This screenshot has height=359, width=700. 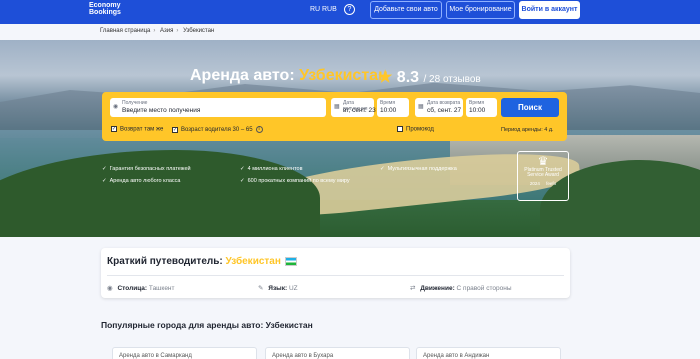 I want to click on breadcrumb-home: Главная страница, so click(x=125, y=31).